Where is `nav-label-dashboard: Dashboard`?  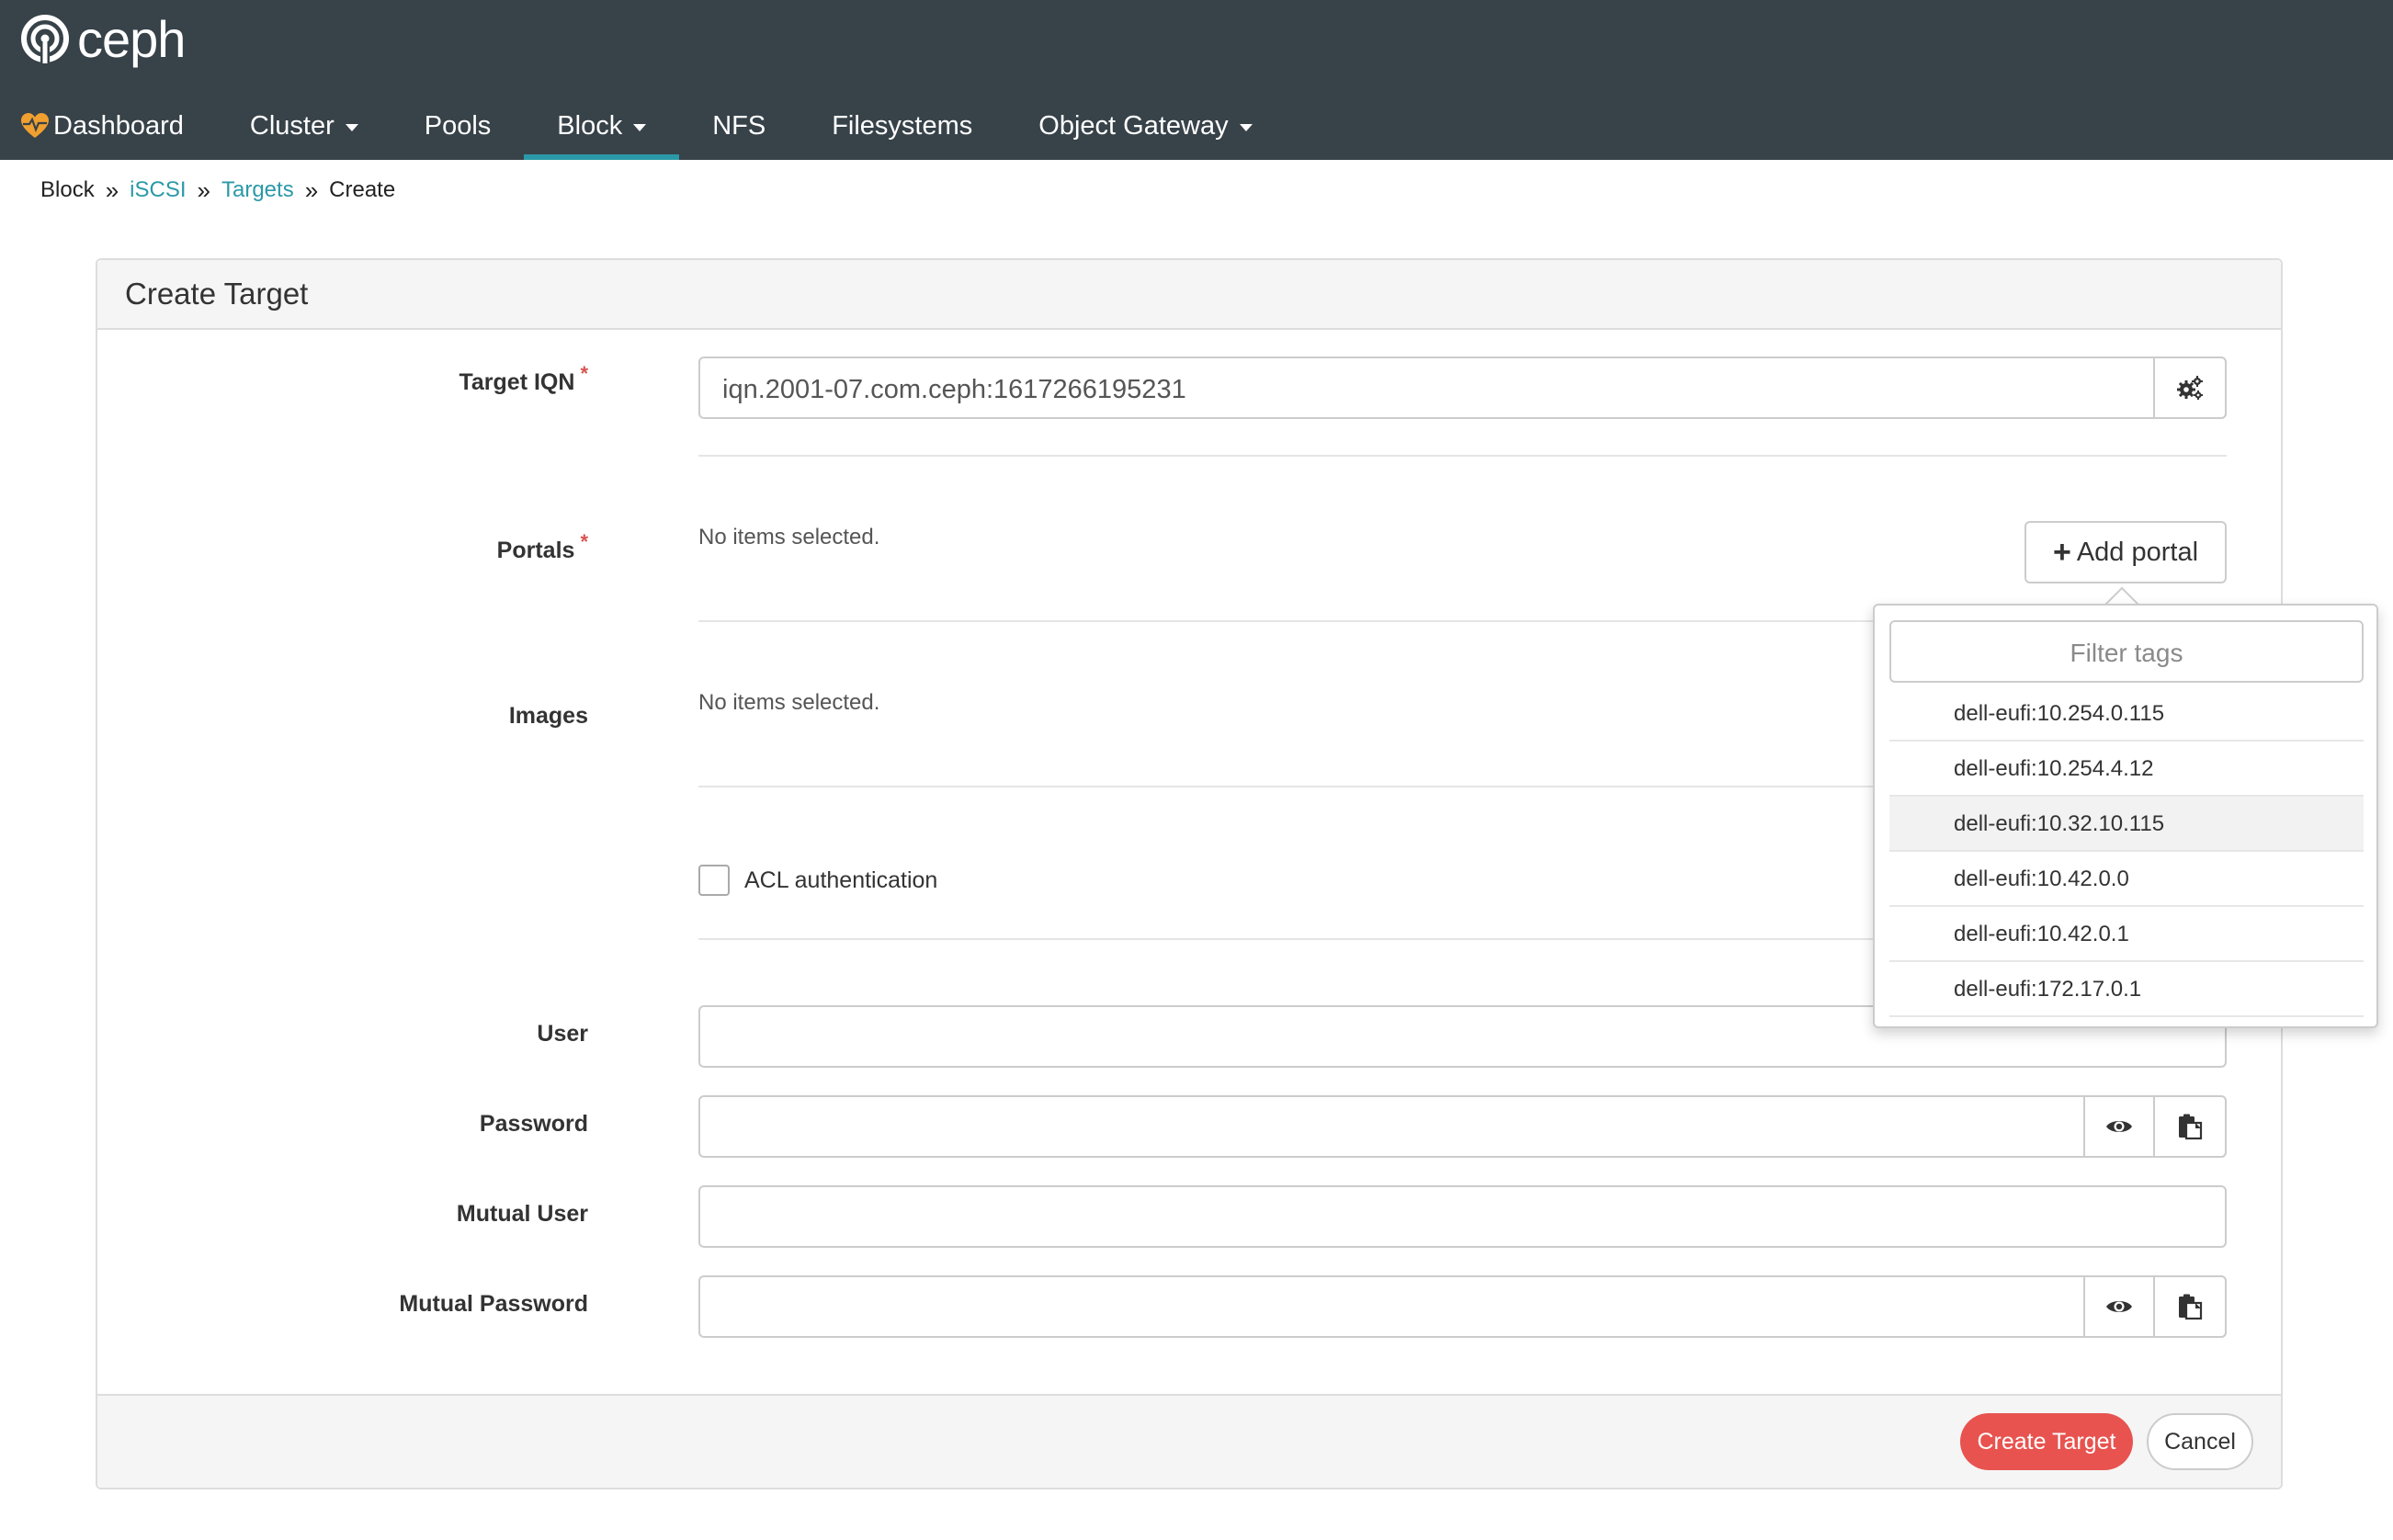 nav-label-dashboard: Dashboard is located at coordinates (118, 126).